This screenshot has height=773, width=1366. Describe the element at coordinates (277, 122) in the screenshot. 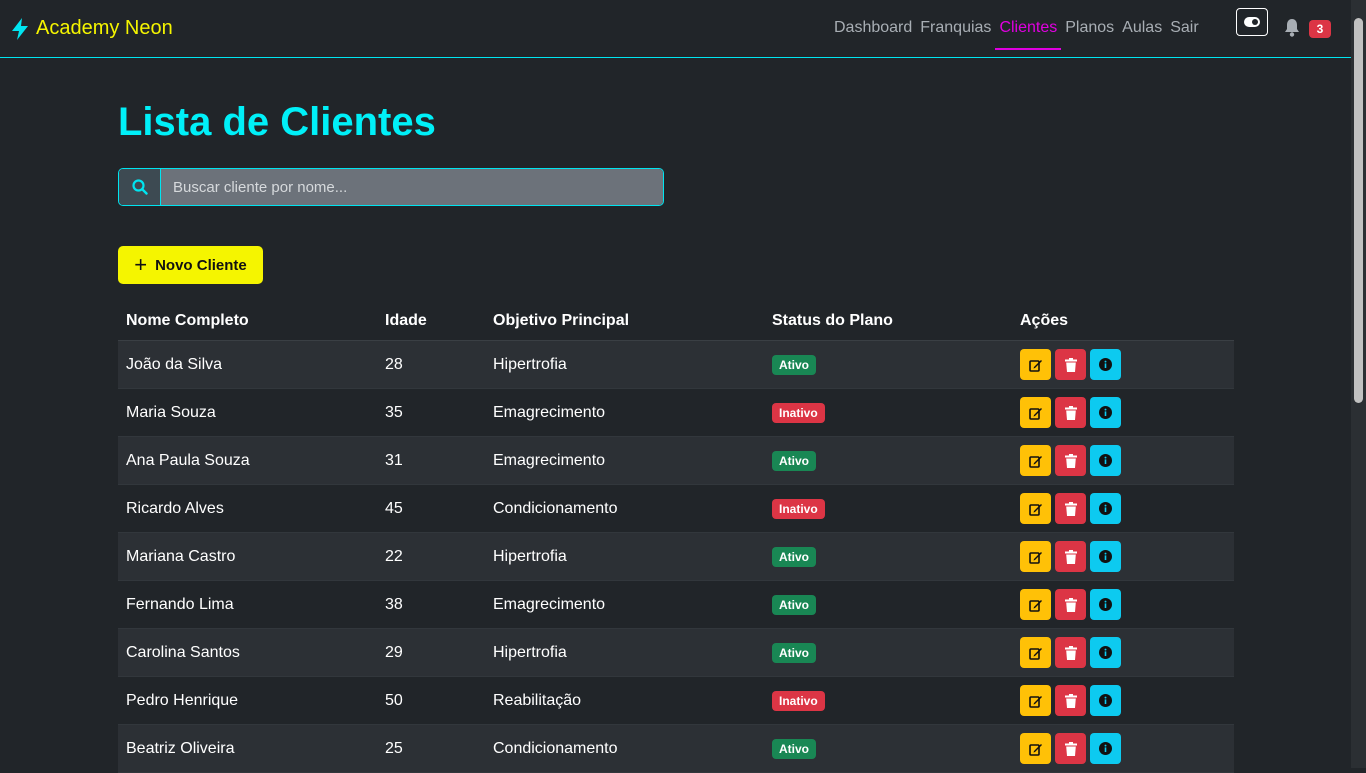

I see `page-title: Lista de Clientes` at that location.